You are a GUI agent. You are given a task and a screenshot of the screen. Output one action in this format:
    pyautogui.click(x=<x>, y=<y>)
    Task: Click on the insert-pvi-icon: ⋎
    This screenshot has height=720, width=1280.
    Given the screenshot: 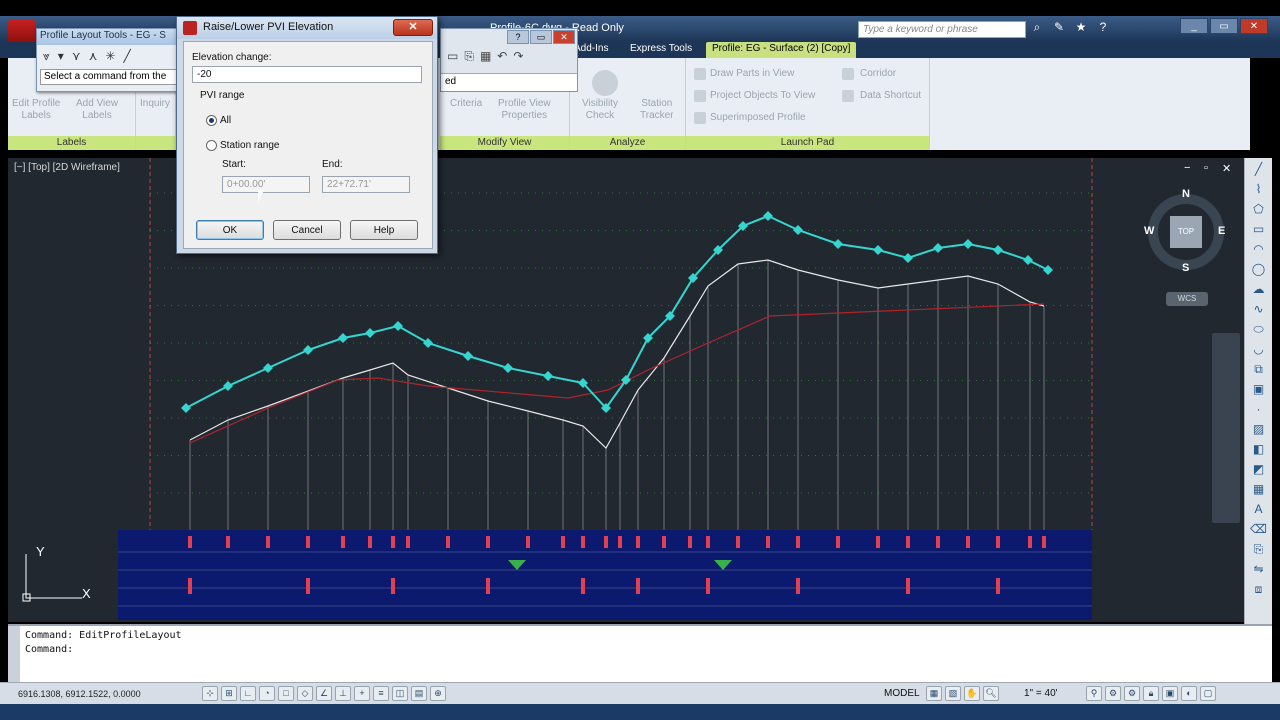 What is the action you would take?
    pyautogui.click(x=76, y=57)
    